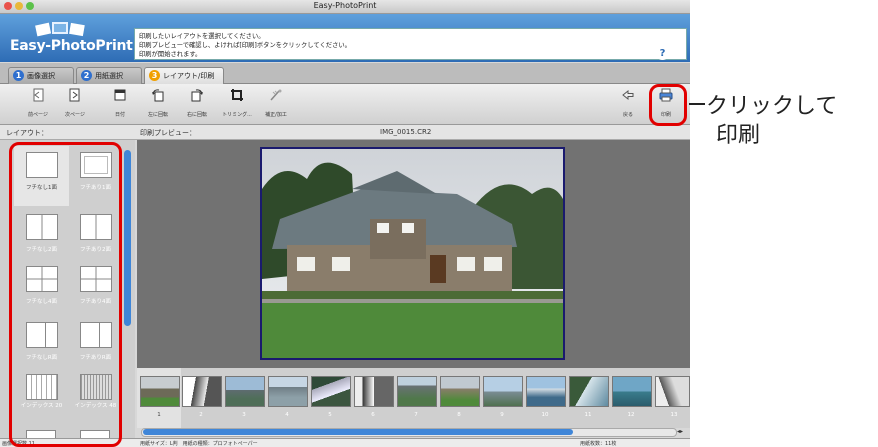 The image size is (878, 447). I want to click on status-sheet-count: 用紙枚数：11枚, so click(598, 444).